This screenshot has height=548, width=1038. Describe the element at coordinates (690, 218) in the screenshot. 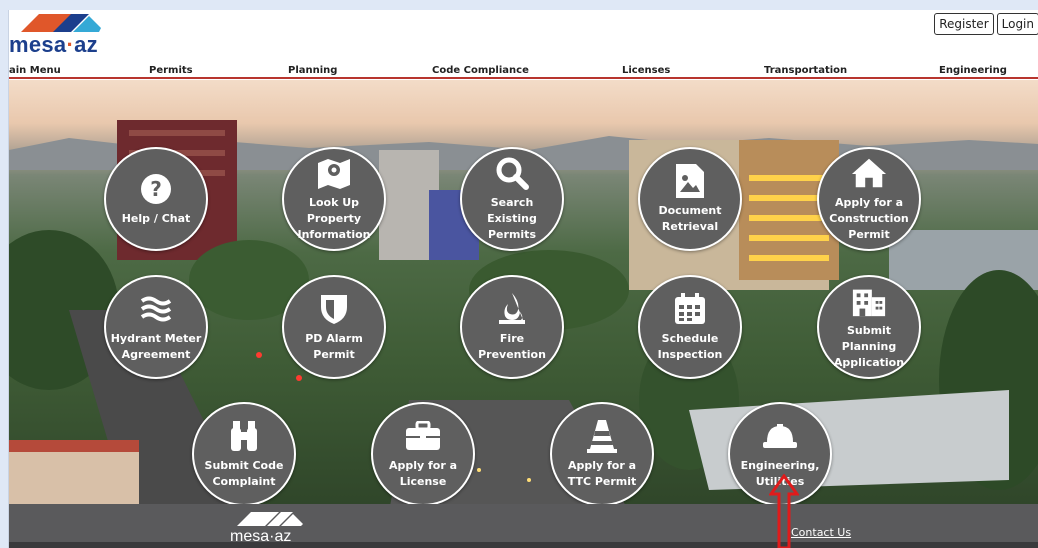

I see `tile-label: Document Retrieval` at that location.